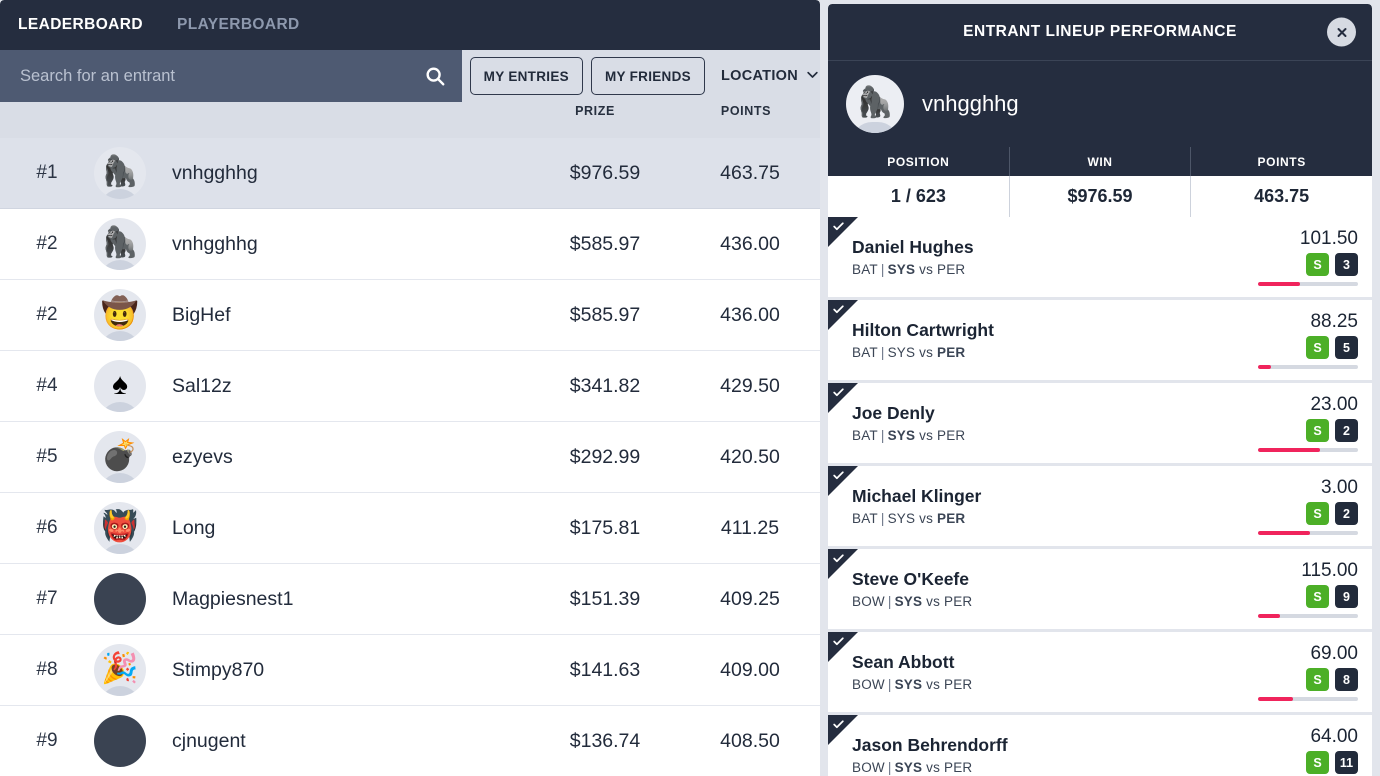 The image size is (1380, 776). I want to click on leaderboard-row: #1 🦍 vnhgghhg $976.59 463.75, so click(410, 173).